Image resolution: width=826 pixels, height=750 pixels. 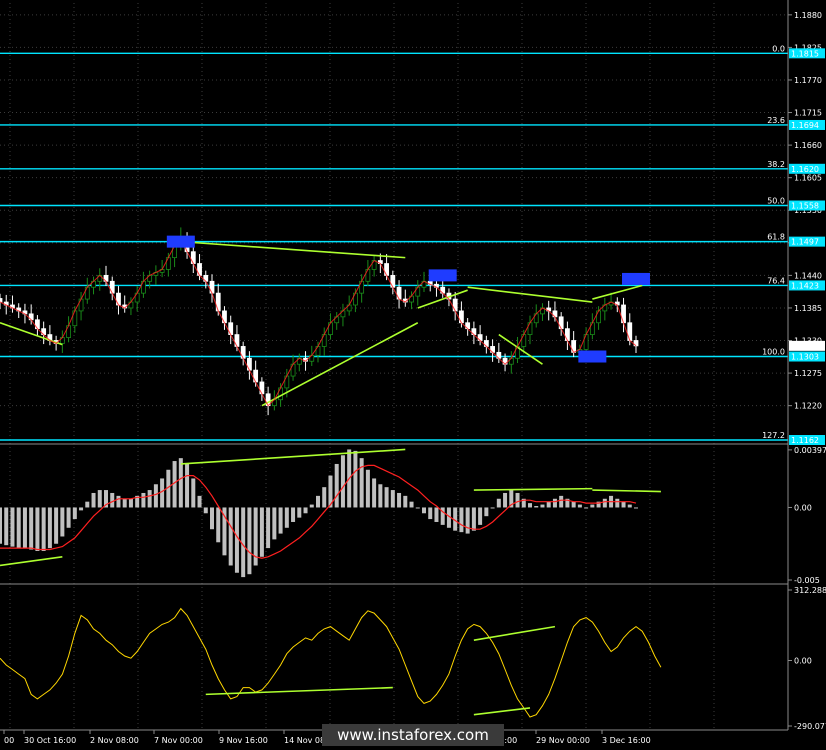 What do you see at coordinates (805, 125) in the screenshot?
I see `fib-price-tag-label: 1.1694` at bounding box center [805, 125].